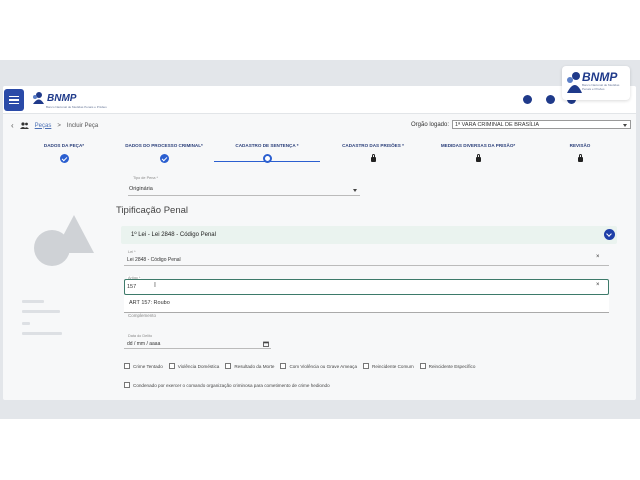 The height and width of the screenshot is (480, 640). Describe the element at coordinates (527, 99) in the screenshot. I see `info-icon` at that location.